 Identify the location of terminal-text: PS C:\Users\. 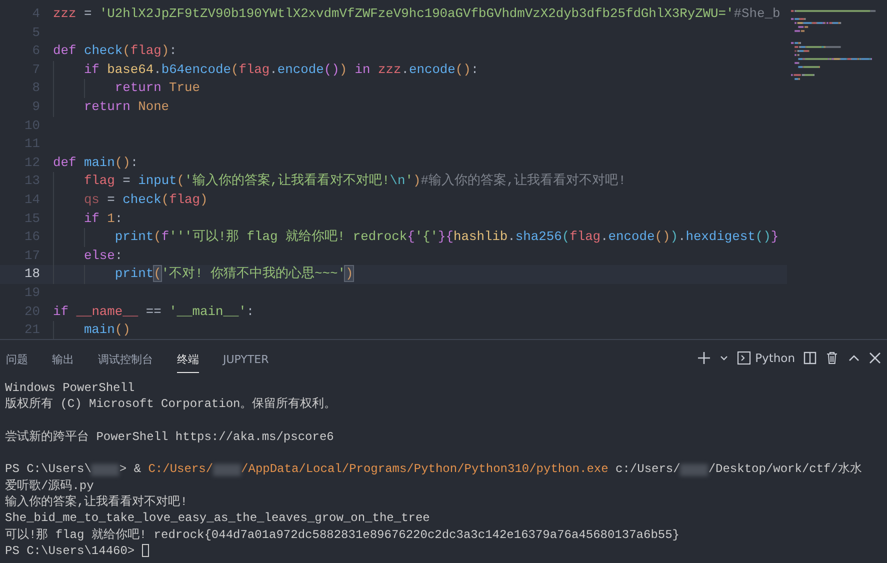
(48, 469).